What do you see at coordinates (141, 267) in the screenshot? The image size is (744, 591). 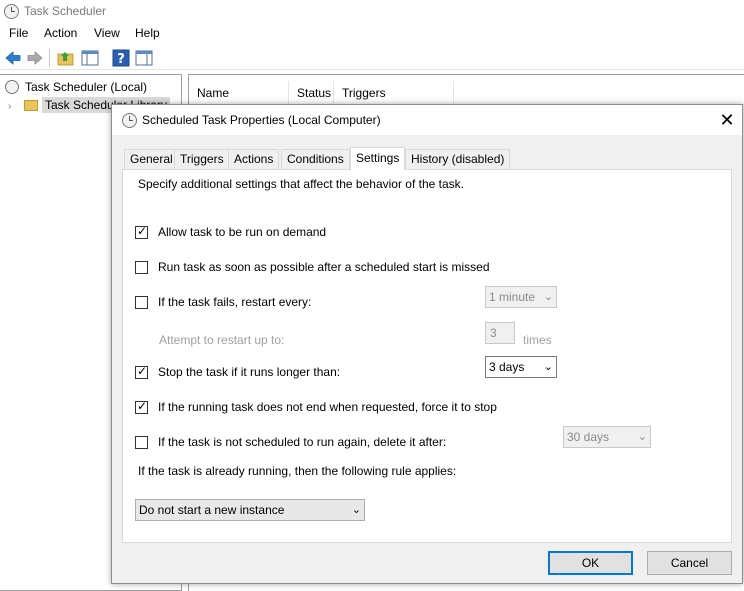 I see `run-asap-checkbox` at bounding box center [141, 267].